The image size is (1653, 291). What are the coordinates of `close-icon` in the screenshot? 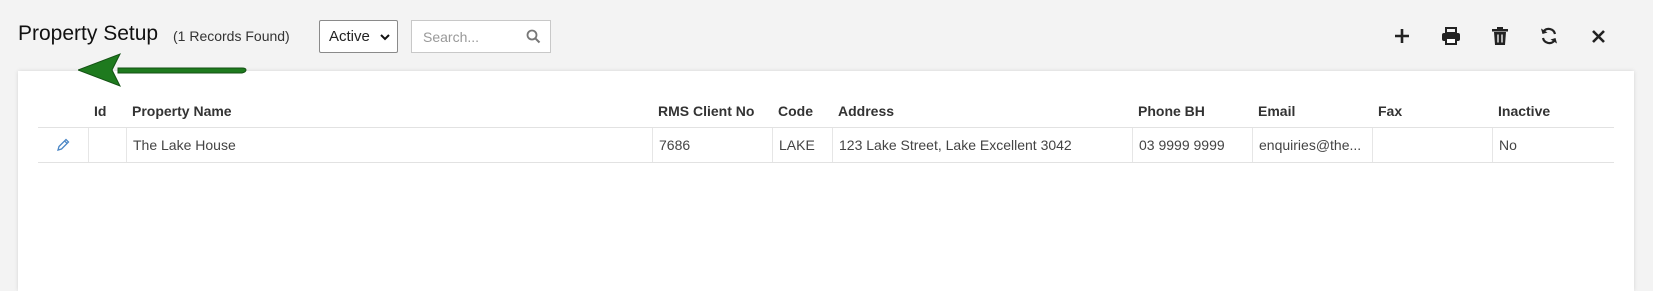 It's located at (1598, 36).